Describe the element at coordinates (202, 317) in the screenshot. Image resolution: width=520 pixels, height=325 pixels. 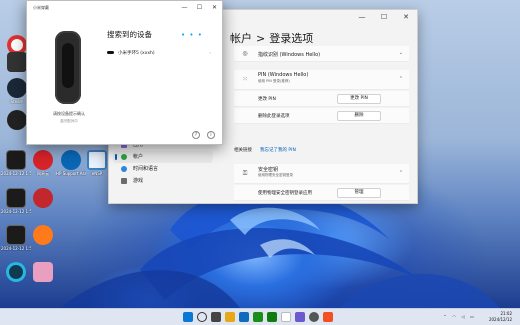
I see `search-icon` at that location.